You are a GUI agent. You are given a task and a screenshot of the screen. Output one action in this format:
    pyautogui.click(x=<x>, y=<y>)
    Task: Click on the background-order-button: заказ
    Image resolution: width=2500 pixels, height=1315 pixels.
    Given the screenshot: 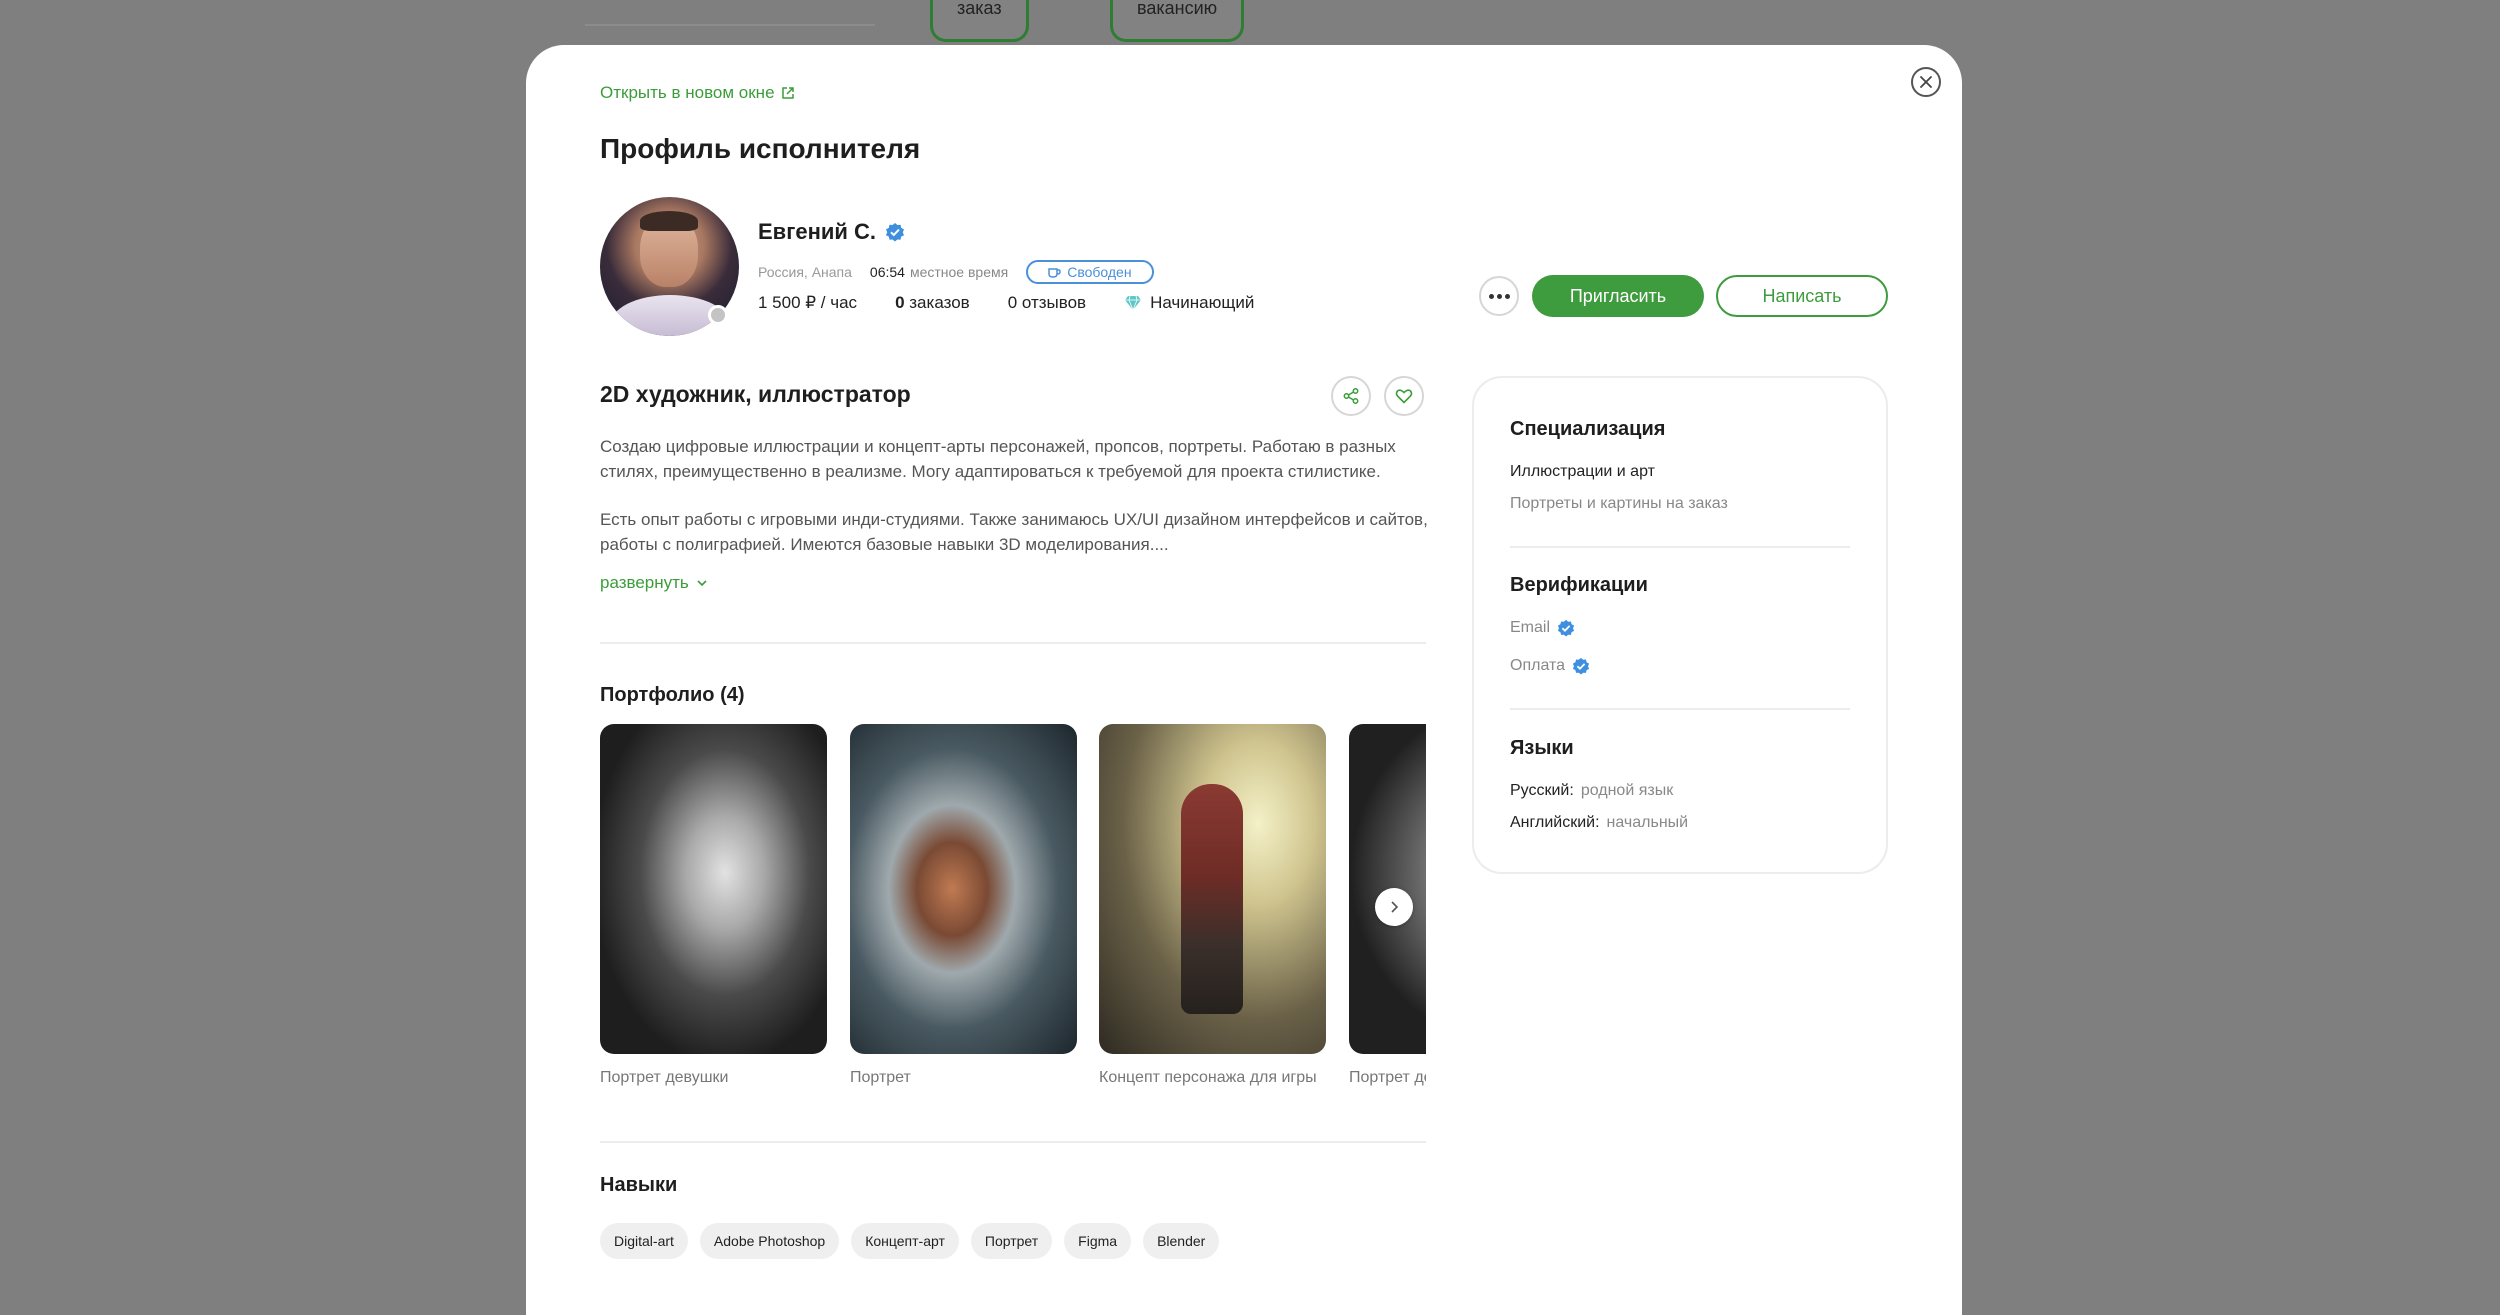 What is the action you would take?
    pyautogui.click(x=979, y=21)
    